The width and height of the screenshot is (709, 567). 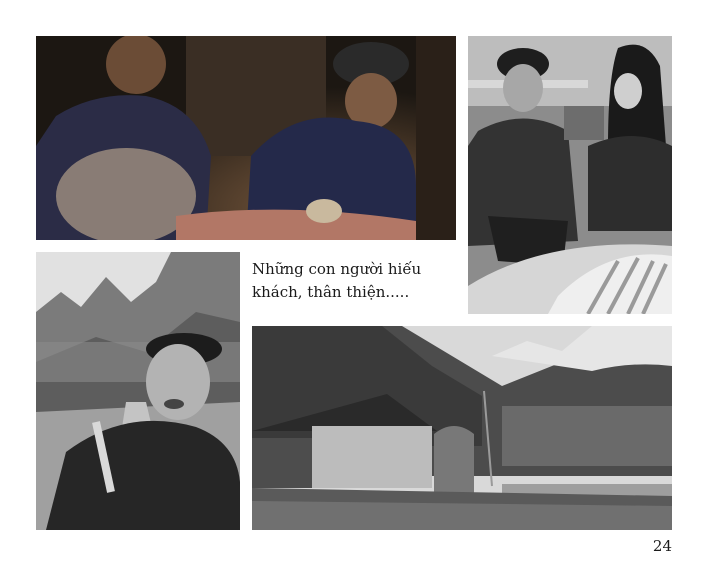 I want to click on caption-line-1: Những con người hiếu, so click(x=337, y=269).